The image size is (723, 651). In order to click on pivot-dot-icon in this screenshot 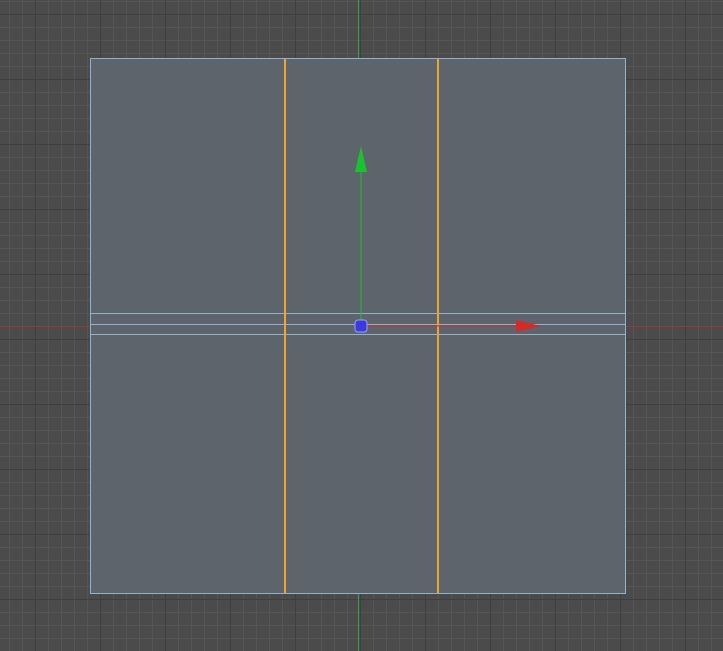, I will do `click(361, 326)`.